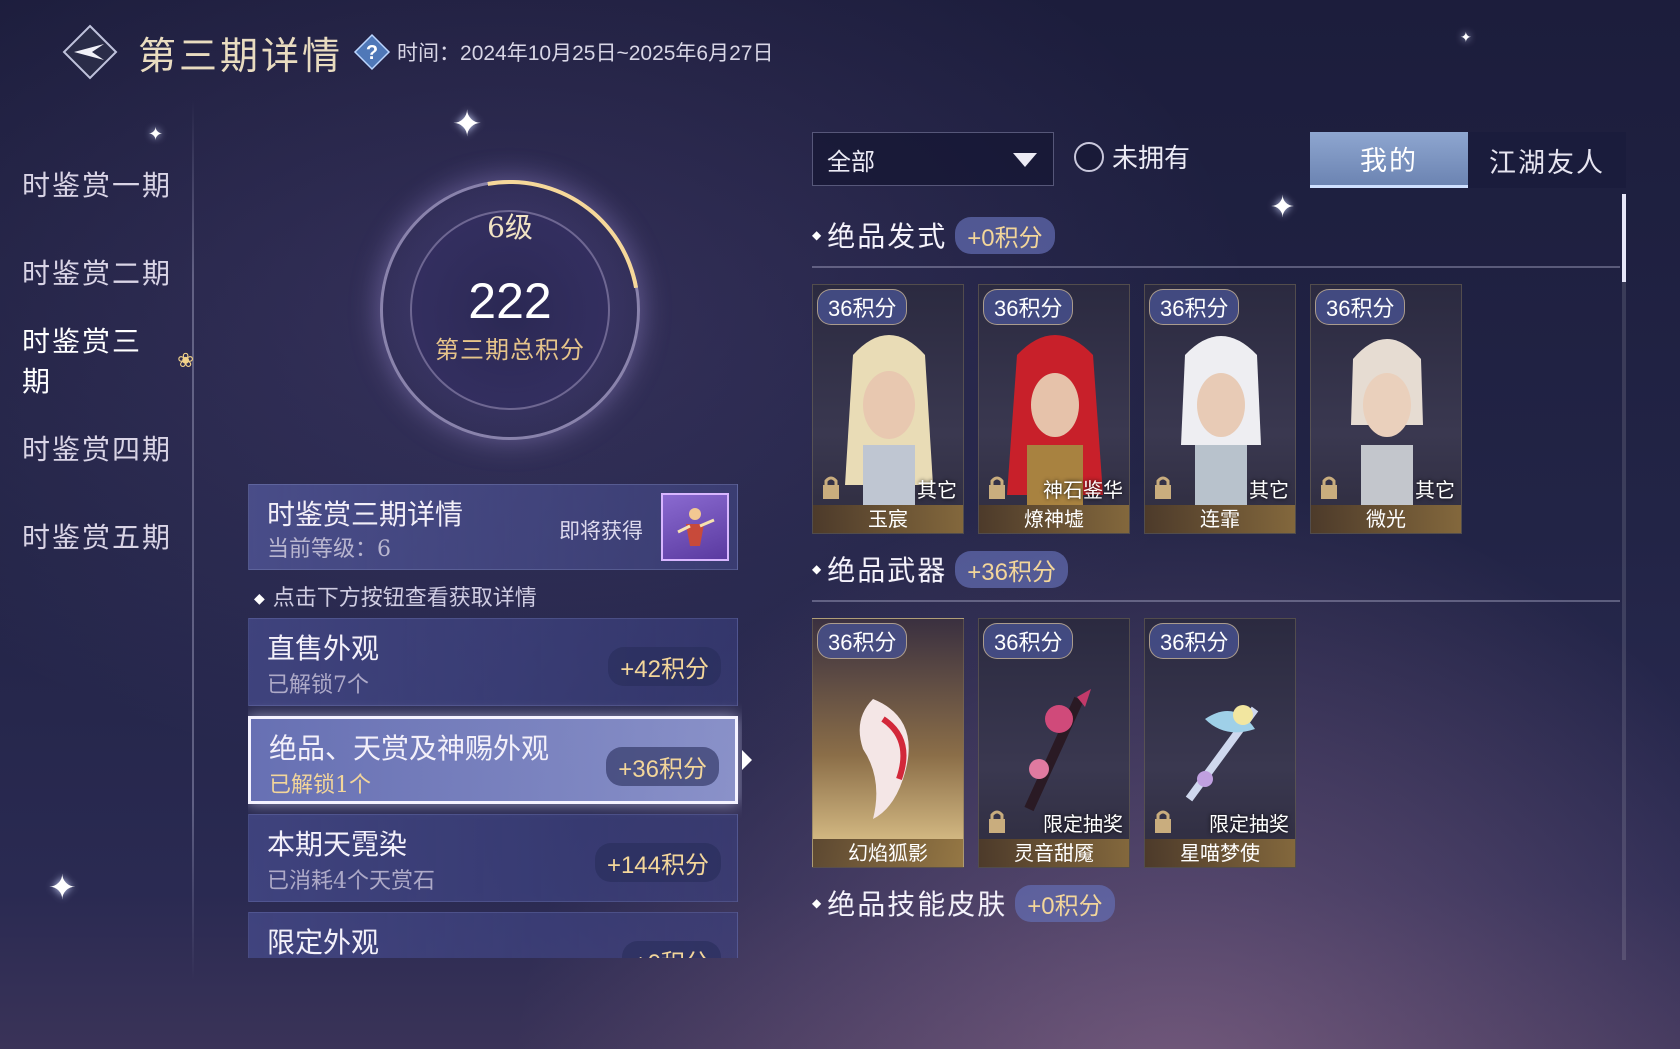 This screenshot has height=1049, width=1680. What do you see at coordinates (887, 236) in the screenshot?
I see `section-title: 绝品发式` at bounding box center [887, 236].